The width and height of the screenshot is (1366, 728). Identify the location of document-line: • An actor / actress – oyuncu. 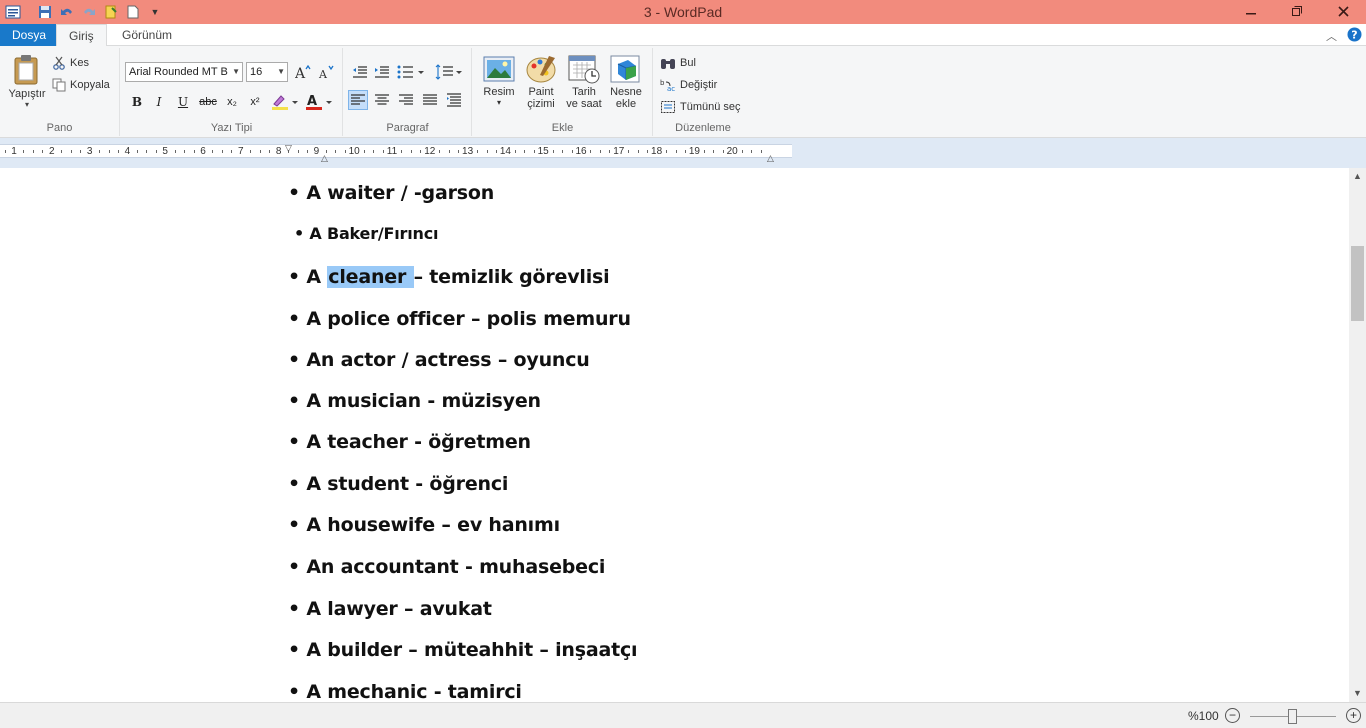
(439, 360).